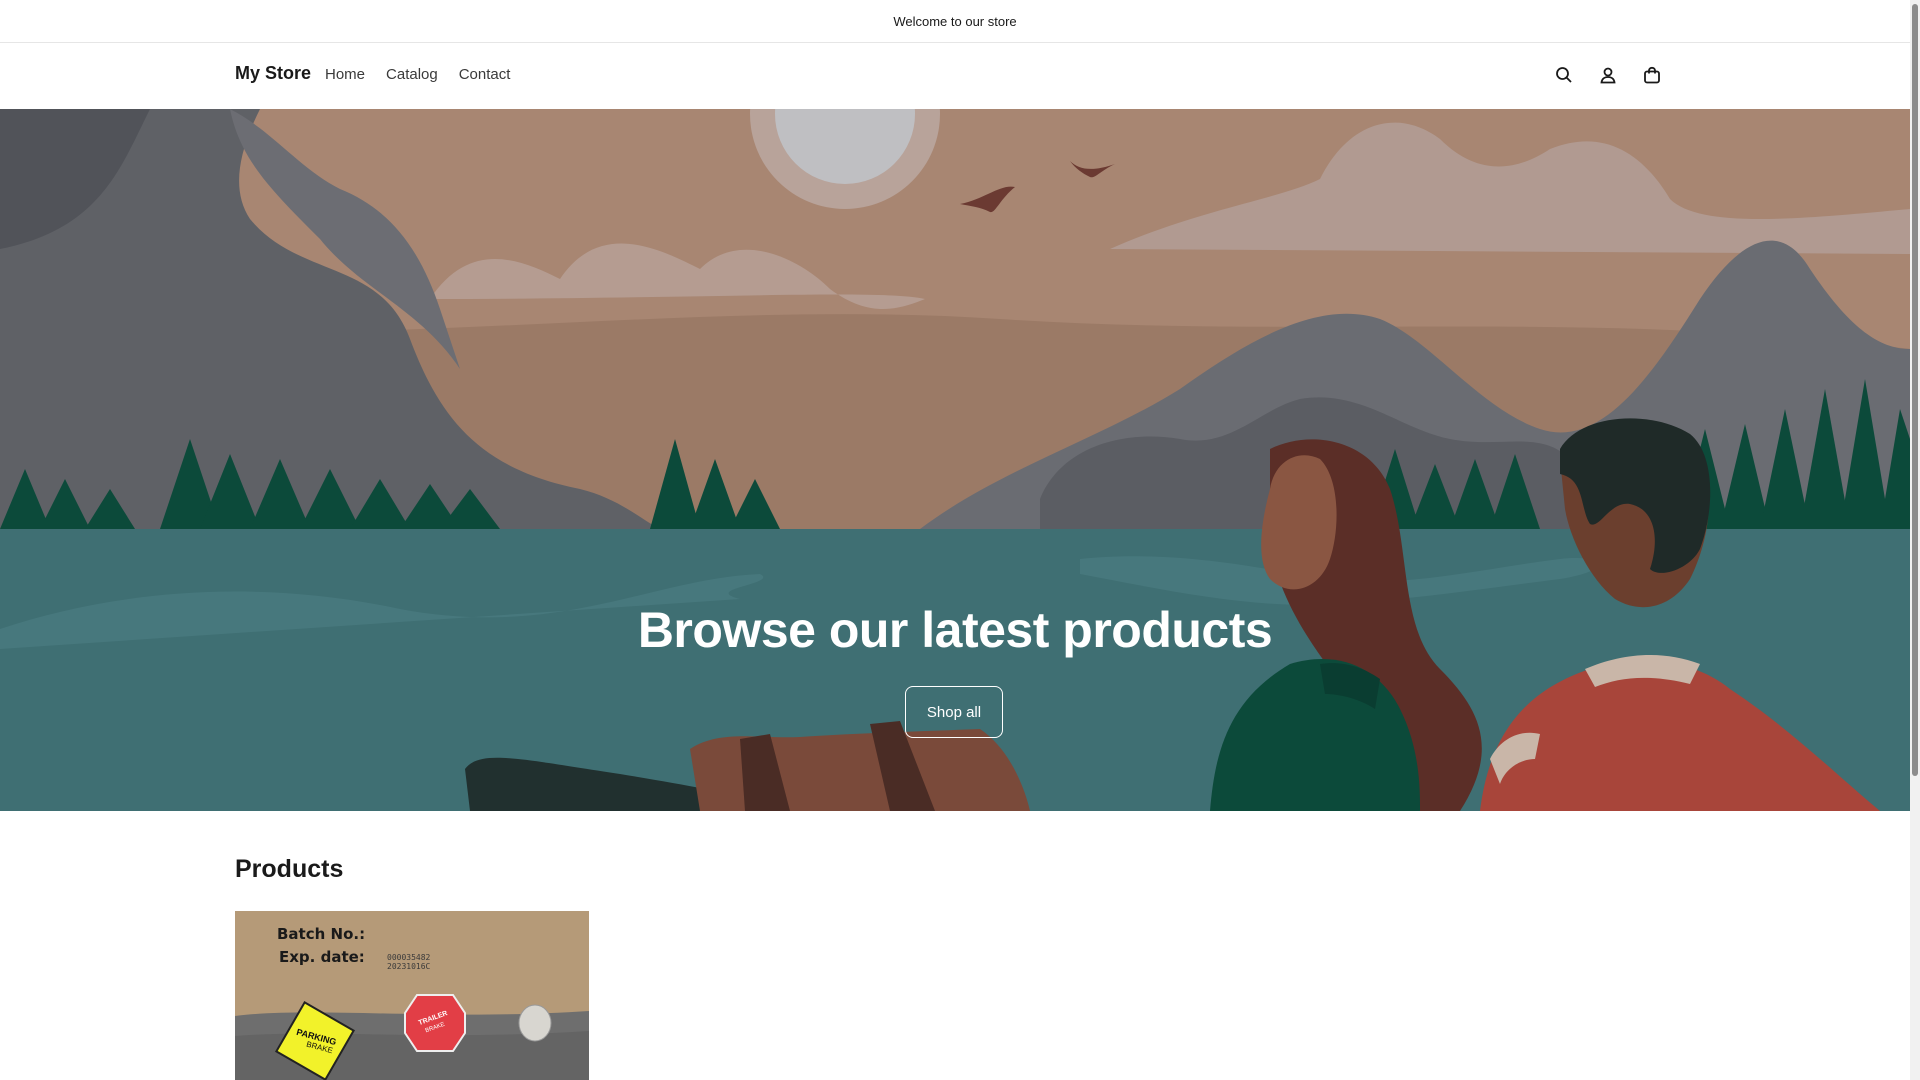 Image resolution: width=1920 pixels, height=1080 pixels. I want to click on products-heading: Products, so click(289, 869).